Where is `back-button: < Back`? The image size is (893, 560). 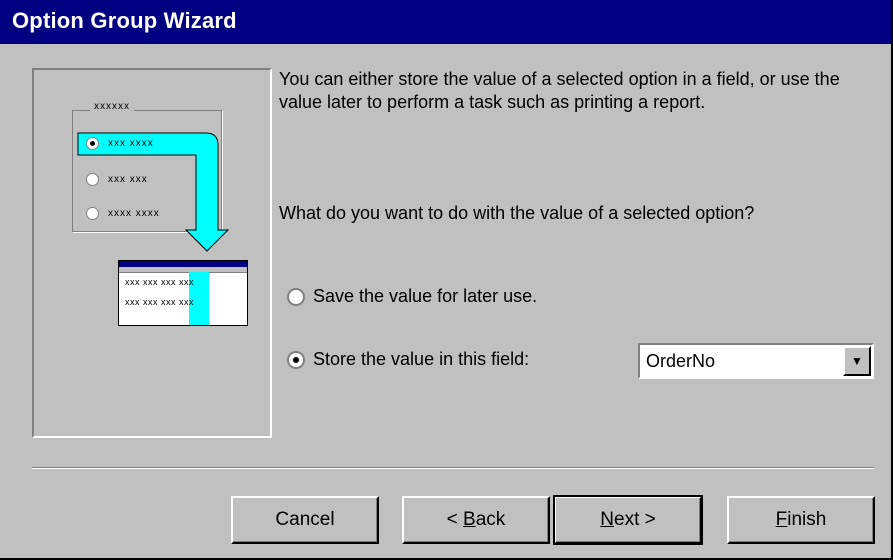
back-button: < Back is located at coordinates (476, 520).